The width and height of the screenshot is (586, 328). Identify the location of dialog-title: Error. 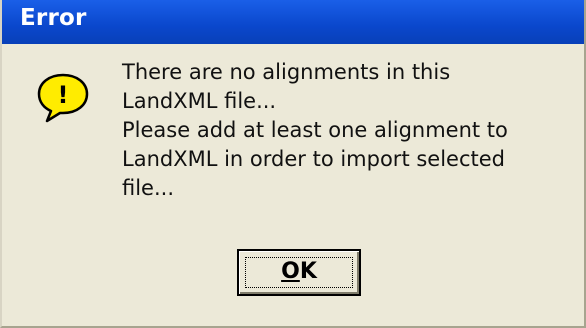
(53, 18).